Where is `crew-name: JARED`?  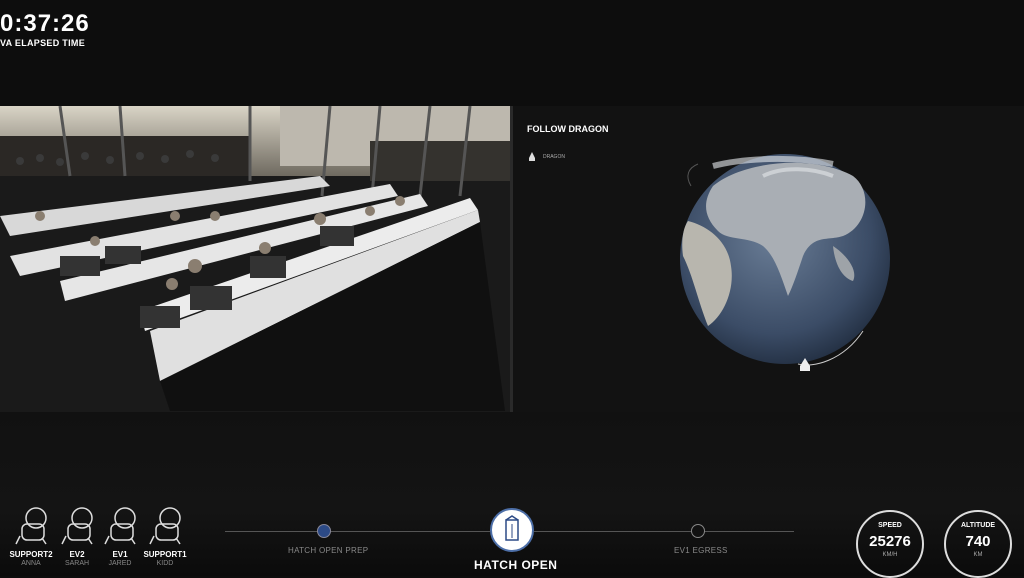 crew-name: JARED is located at coordinates (120, 563).